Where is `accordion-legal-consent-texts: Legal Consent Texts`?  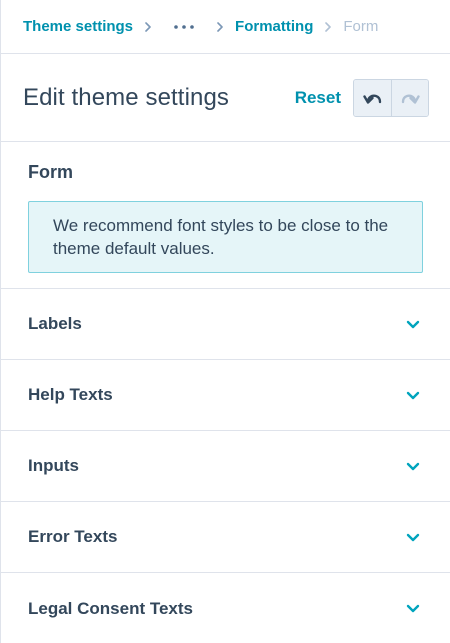 accordion-legal-consent-texts: Legal Consent Texts is located at coordinates (225, 608).